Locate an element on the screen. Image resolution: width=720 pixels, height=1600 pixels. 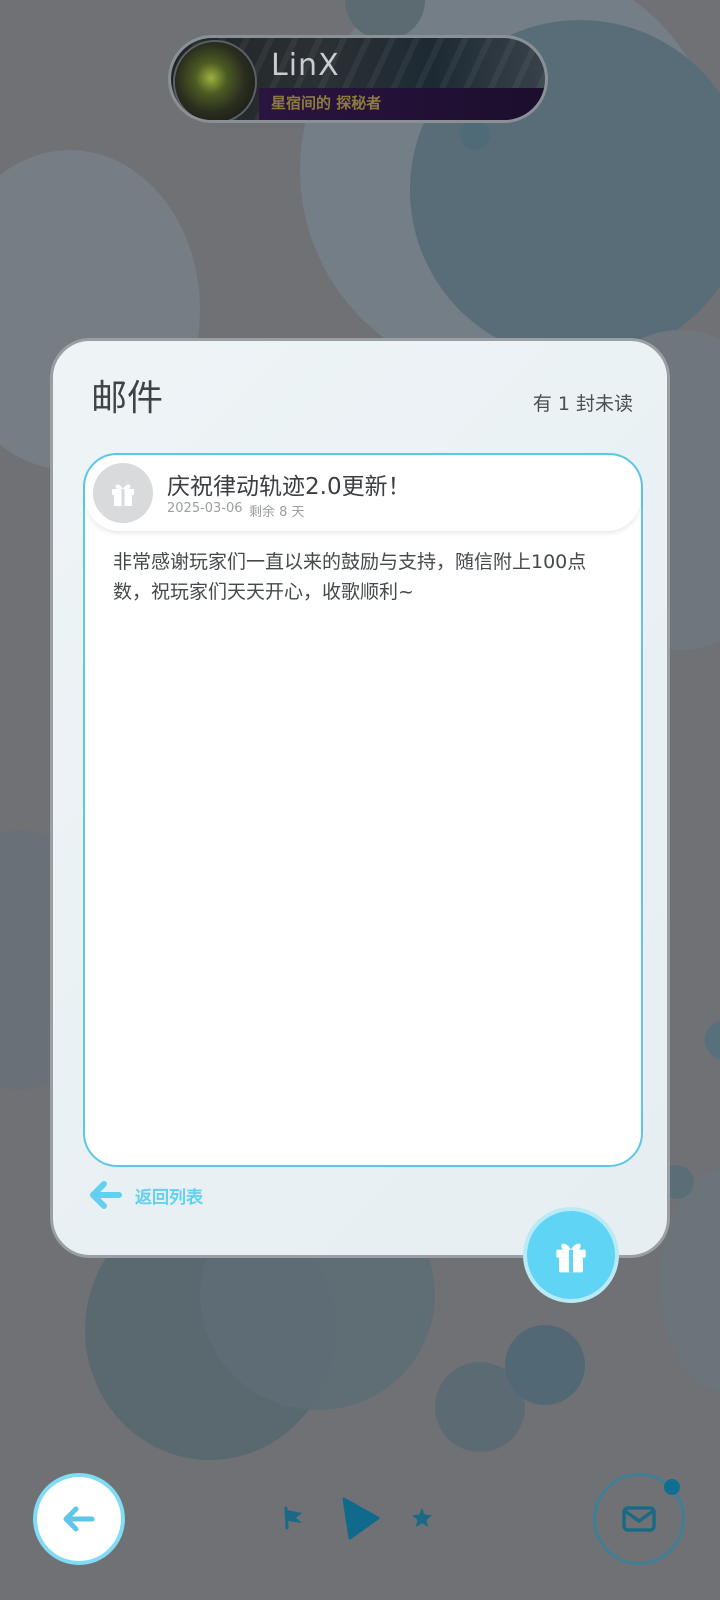
play-icon is located at coordinates (361, 1518).